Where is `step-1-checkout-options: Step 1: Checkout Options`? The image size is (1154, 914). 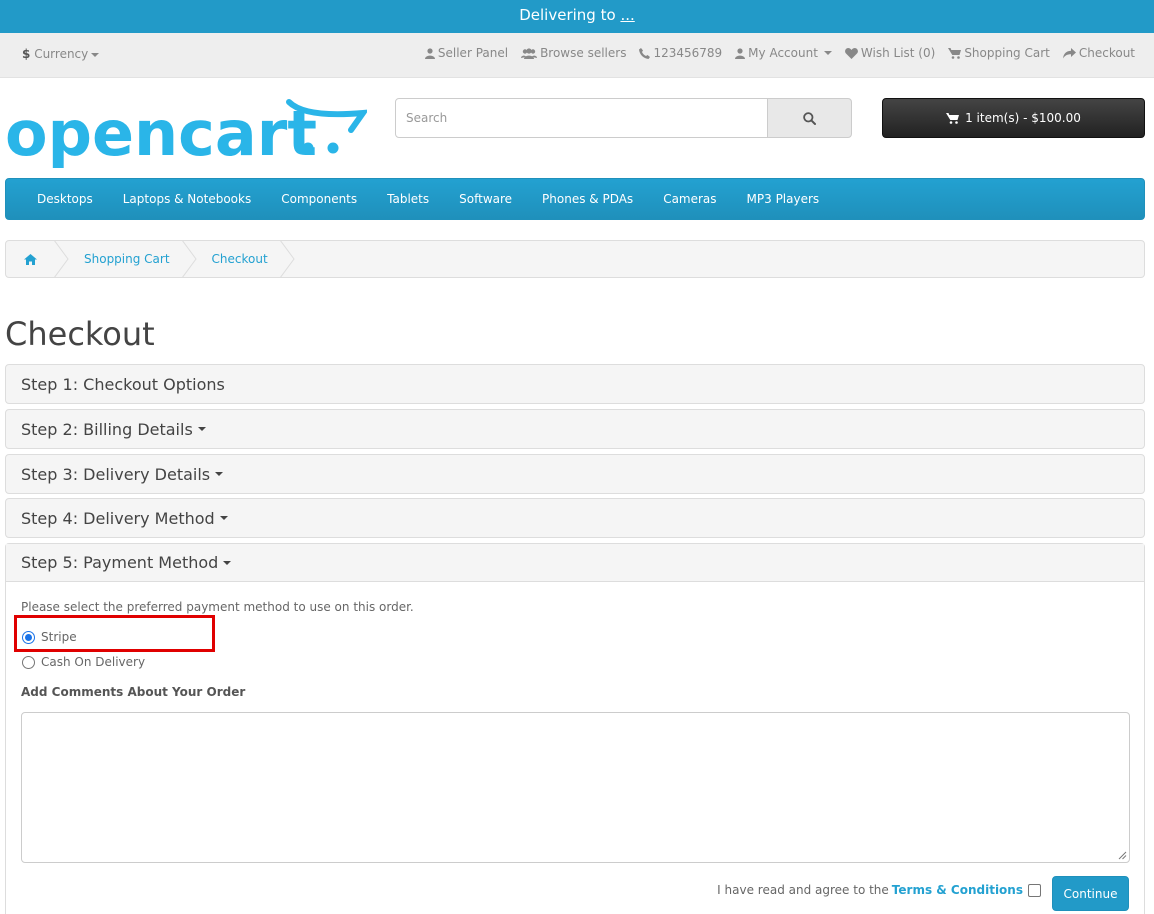
step-1-checkout-options: Step 1: Checkout Options is located at coordinates (575, 384).